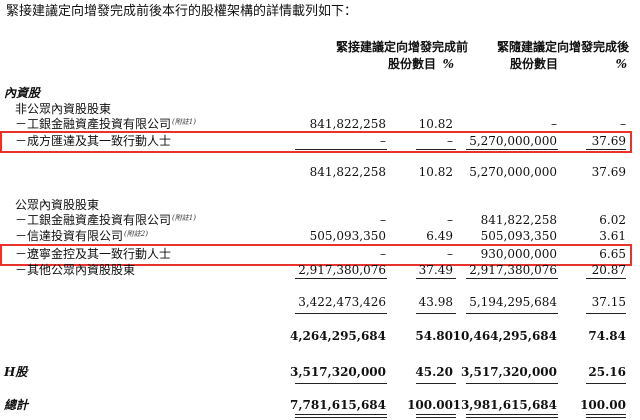 The height and width of the screenshot is (420, 640). What do you see at coordinates (518, 254) in the screenshot?
I see `row-liaoning-after-shares: 930,000,000` at bounding box center [518, 254].